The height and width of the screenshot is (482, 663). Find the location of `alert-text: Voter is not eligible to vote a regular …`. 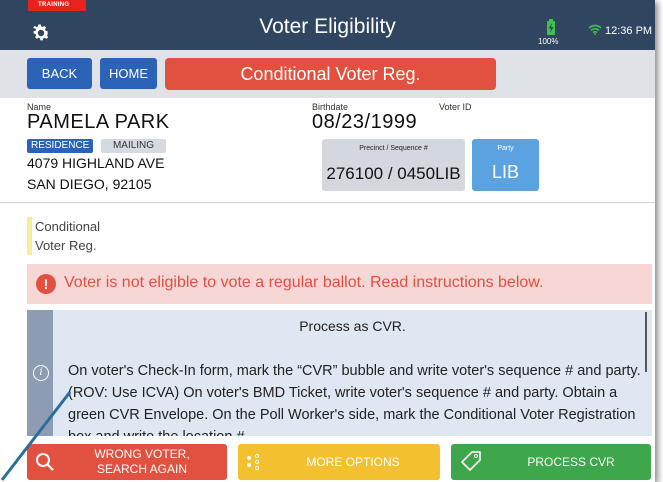

alert-text: Voter is not eligible to vote a regular … is located at coordinates (304, 282).